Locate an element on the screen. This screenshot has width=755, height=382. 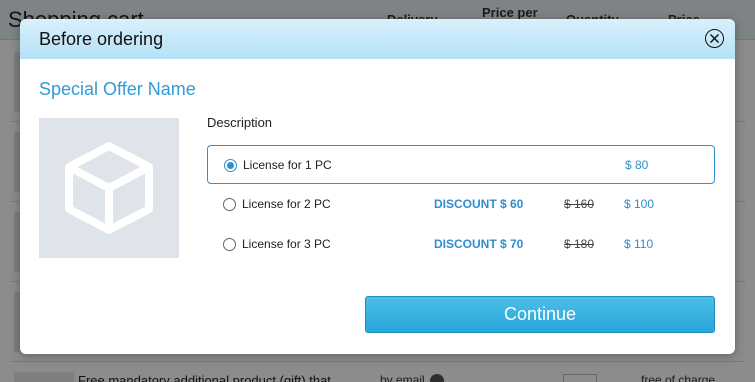
offer-name: Special Offer Name is located at coordinates (117, 89).